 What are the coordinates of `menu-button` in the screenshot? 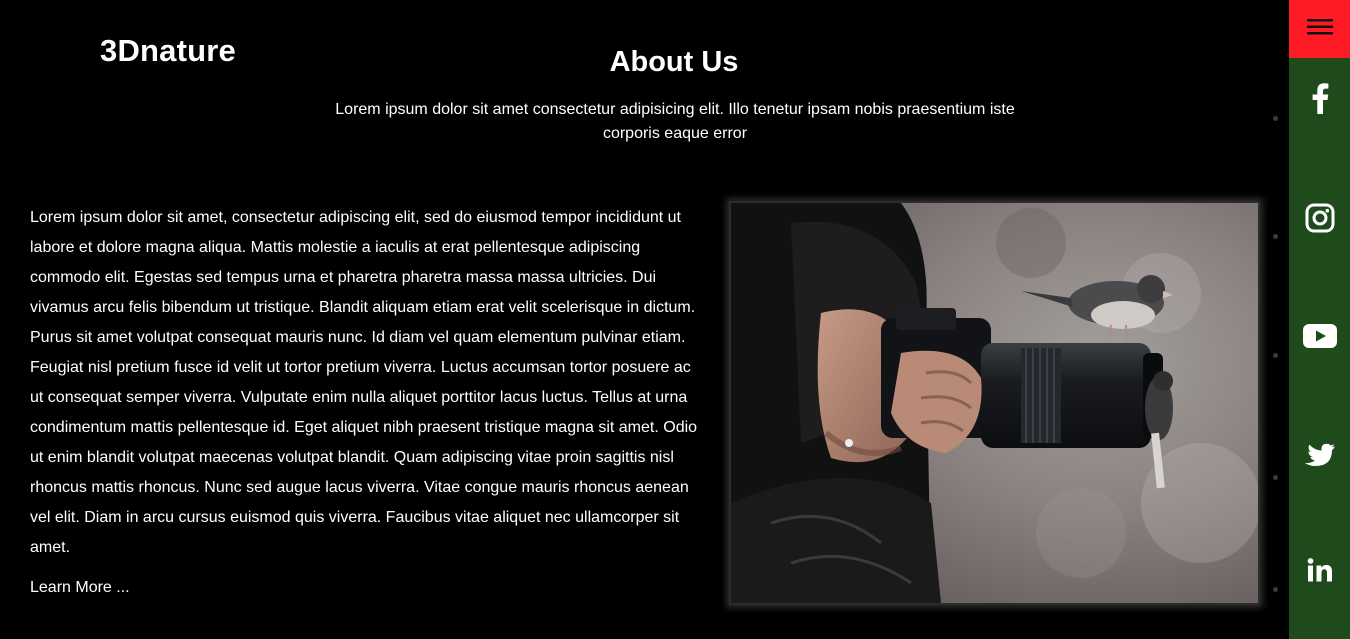 It's located at (1319, 29).